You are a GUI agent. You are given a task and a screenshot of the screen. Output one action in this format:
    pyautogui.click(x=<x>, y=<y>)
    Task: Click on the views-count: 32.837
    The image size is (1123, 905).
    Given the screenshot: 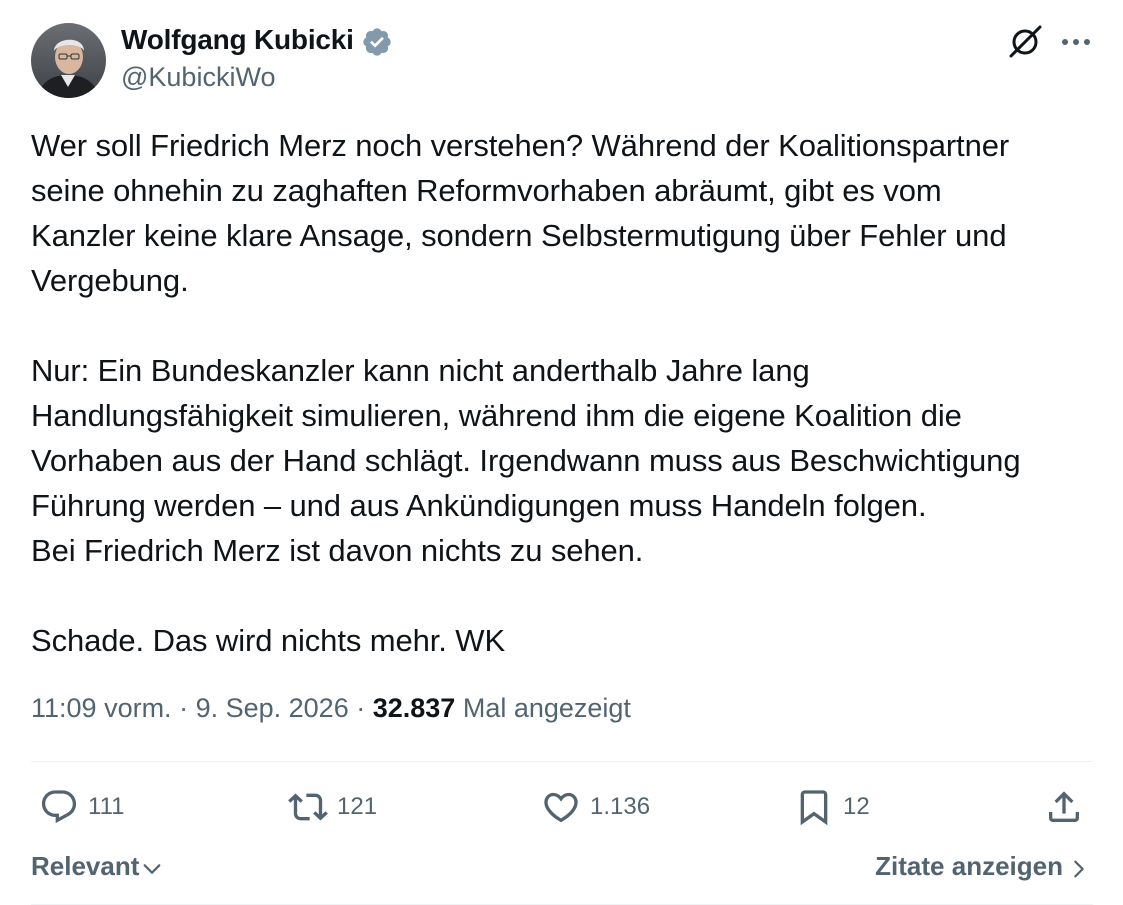 What is the action you would take?
    pyautogui.click(x=414, y=708)
    